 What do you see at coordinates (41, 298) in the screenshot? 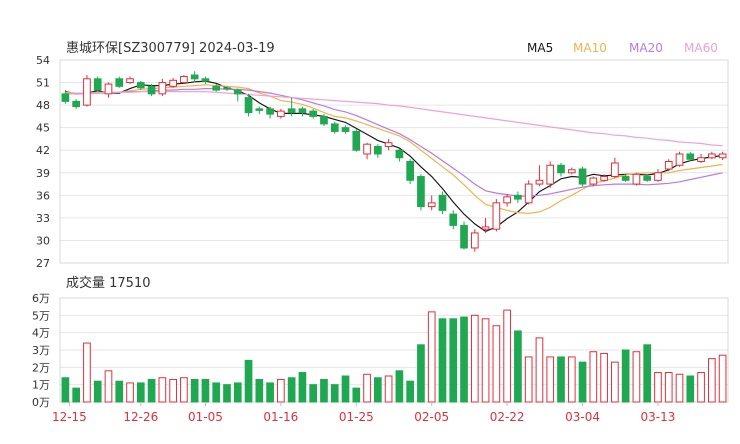
I see `volume-tick-label: 6万` at bounding box center [41, 298].